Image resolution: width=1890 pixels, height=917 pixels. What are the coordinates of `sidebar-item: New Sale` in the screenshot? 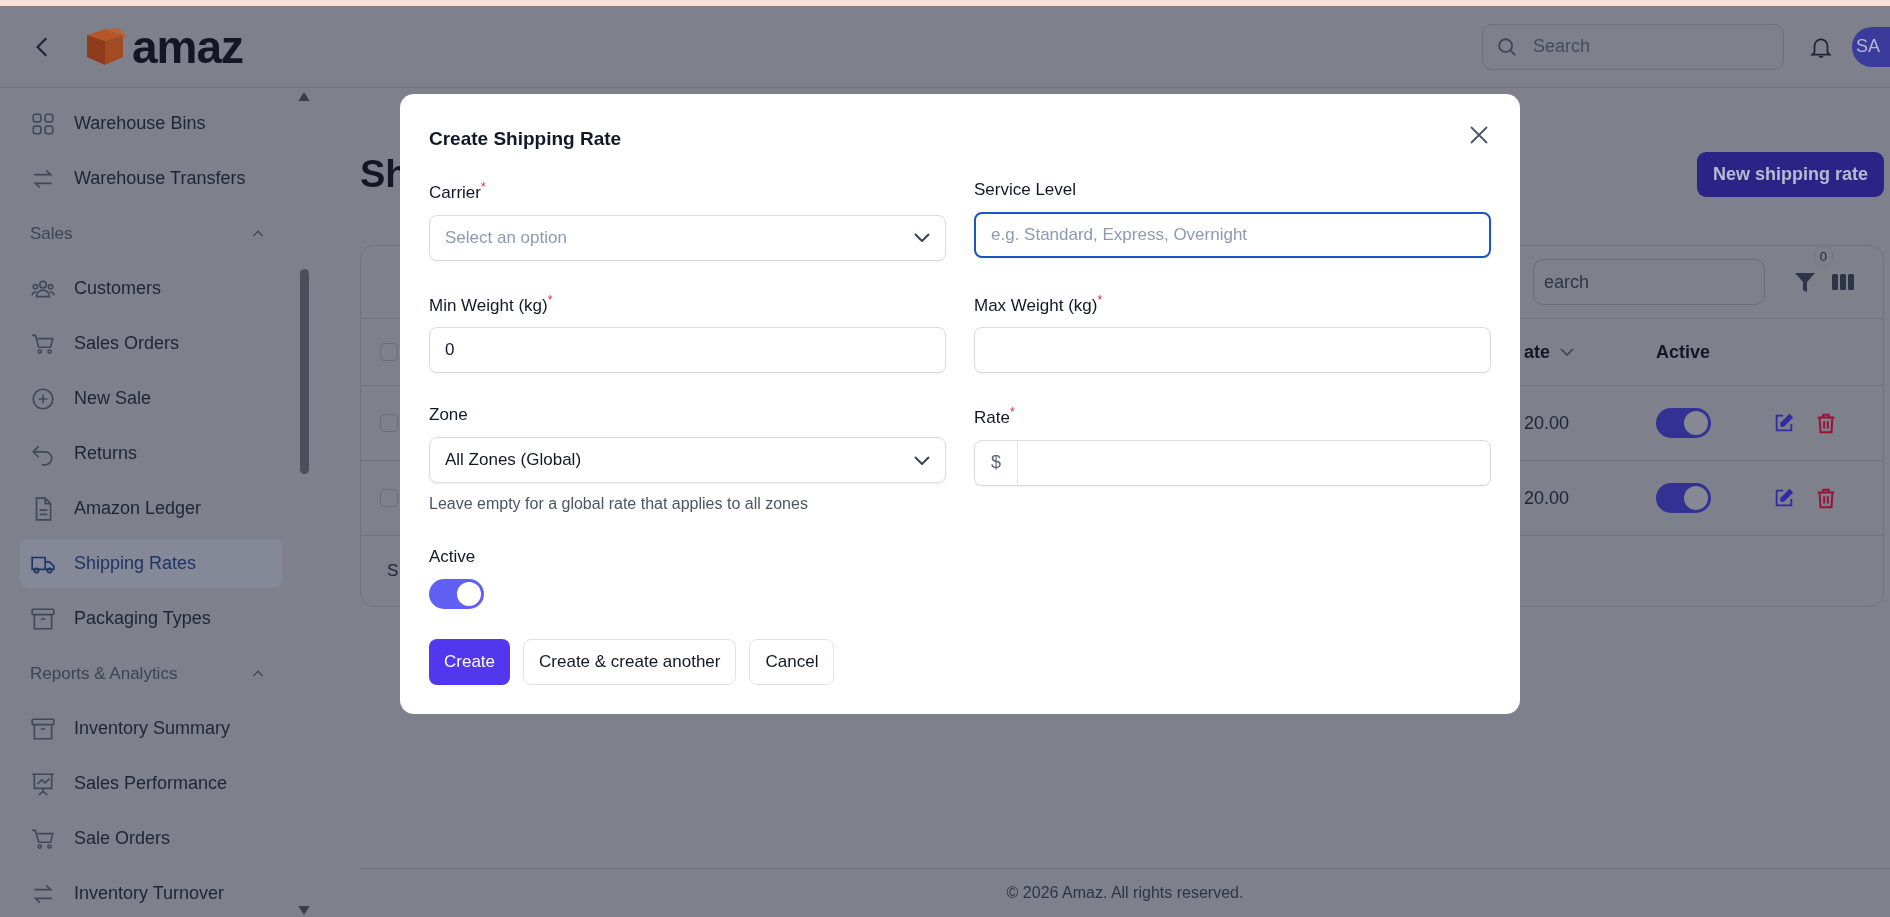 It's located at (151, 398).